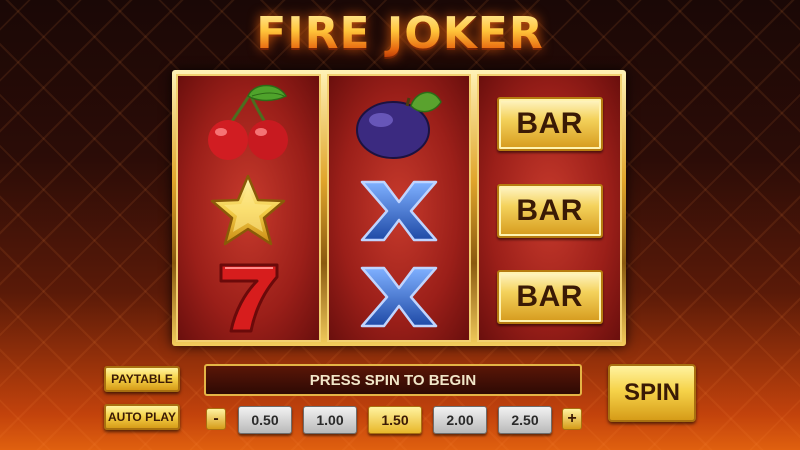  Describe the element at coordinates (393, 380) in the screenshot. I see `status-message: PRESS SPIN TO BEGIN` at that location.